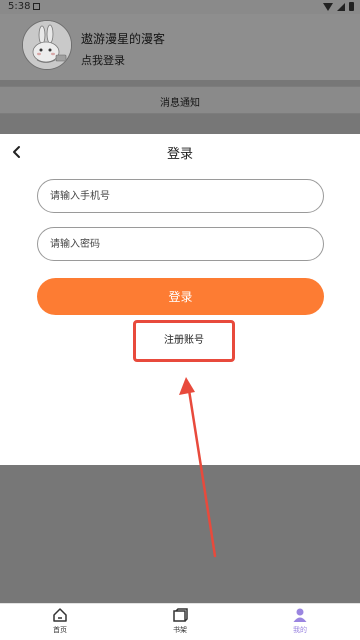 The height and width of the screenshot is (640, 360). Describe the element at coordinates (180, 103) in the screenshot. I see `notification-label: 消息通知` at that location.